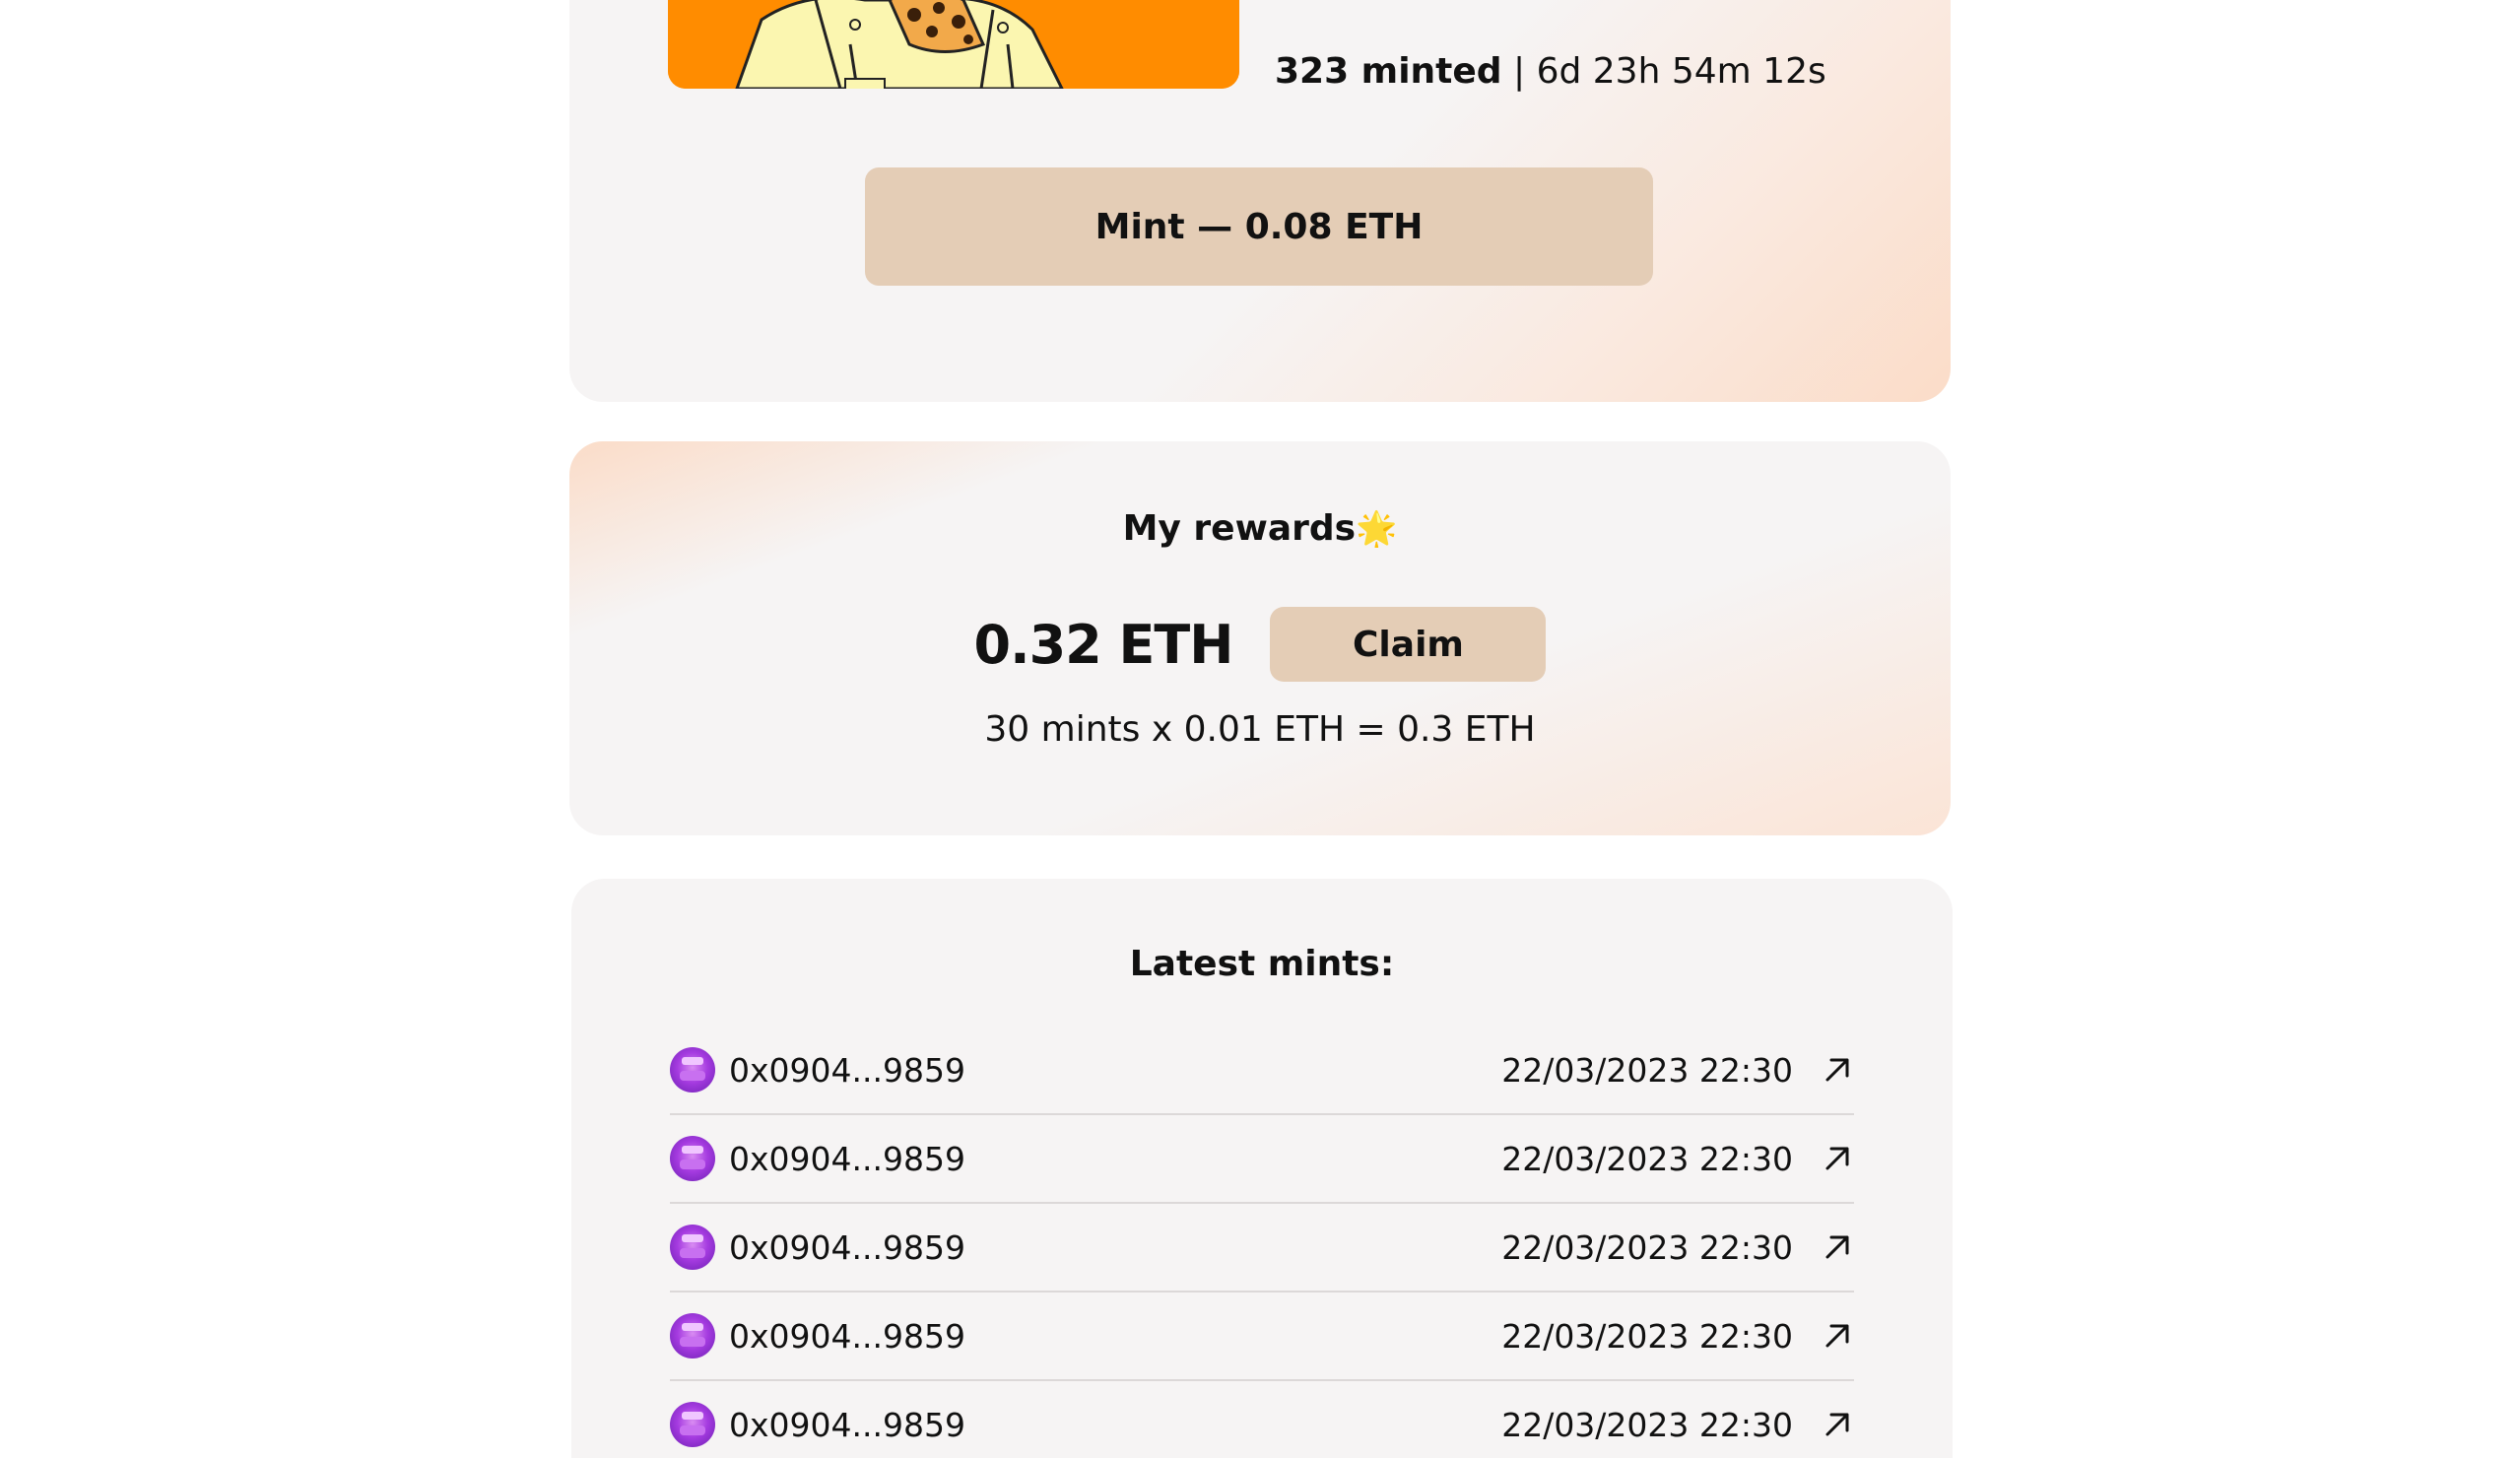 This screenshot has height=1458, width=2520. I want to click on rewards-title: My rewards🌟, so click(1260, 528).